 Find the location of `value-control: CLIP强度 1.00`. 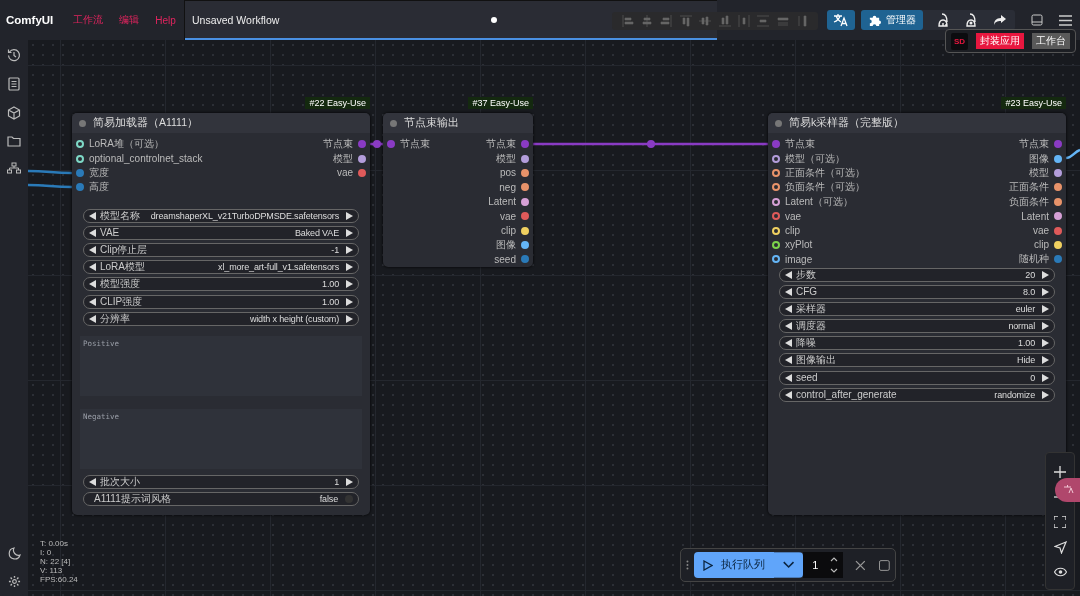

value-control: CLIP强度 1.00 is located at coordinates (221, 301).